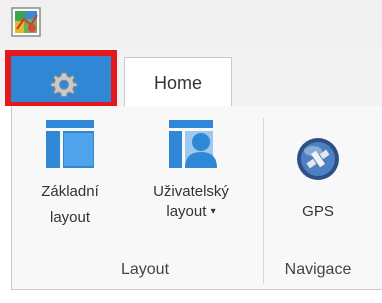  What do you see at coordinates (145, 269) in the screenshot?
I see `group-label-layout: Layout` at bounding box center [145, 269].